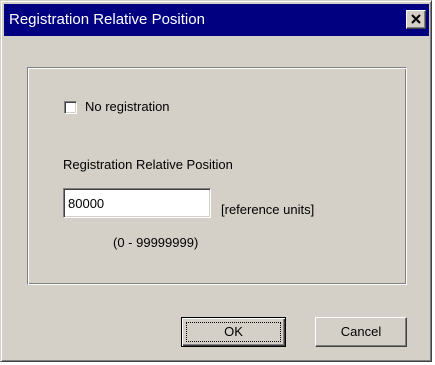  I want to click on range-label: (0 - 99999999), so click(156, 242).